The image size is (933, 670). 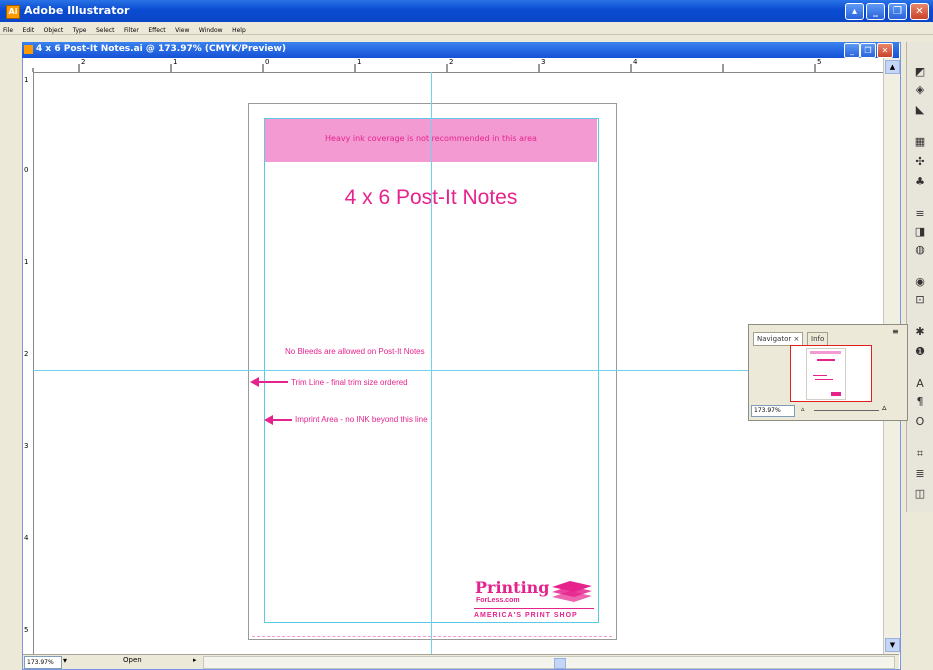 What do you see at coordinates (826, 374) in the screenshot?
I see `navigator-thumbnail` at bounding box center [826, 374].